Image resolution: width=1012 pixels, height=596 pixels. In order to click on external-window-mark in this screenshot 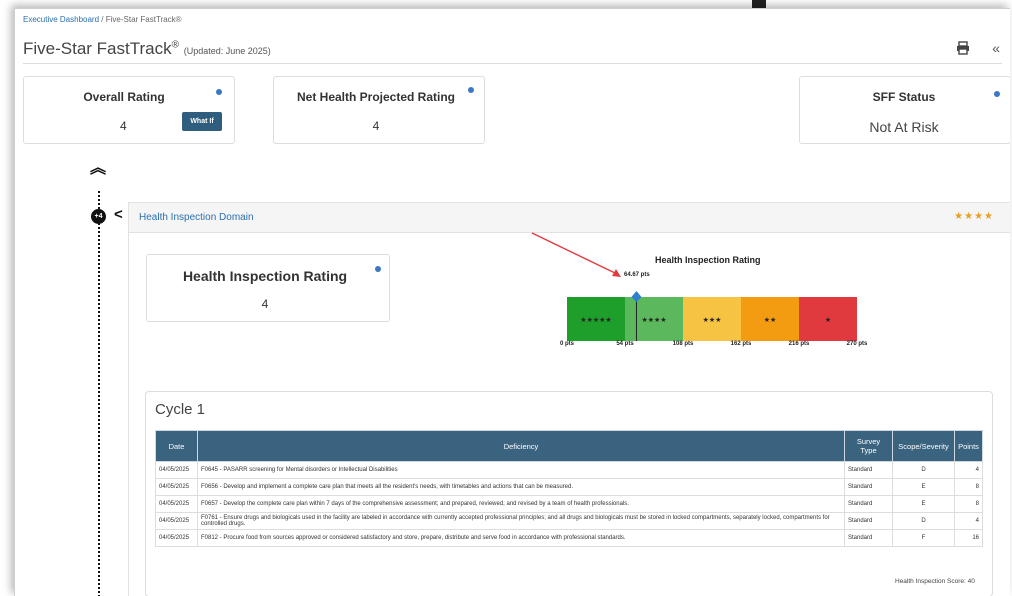, I will do `click(759, 4)`.